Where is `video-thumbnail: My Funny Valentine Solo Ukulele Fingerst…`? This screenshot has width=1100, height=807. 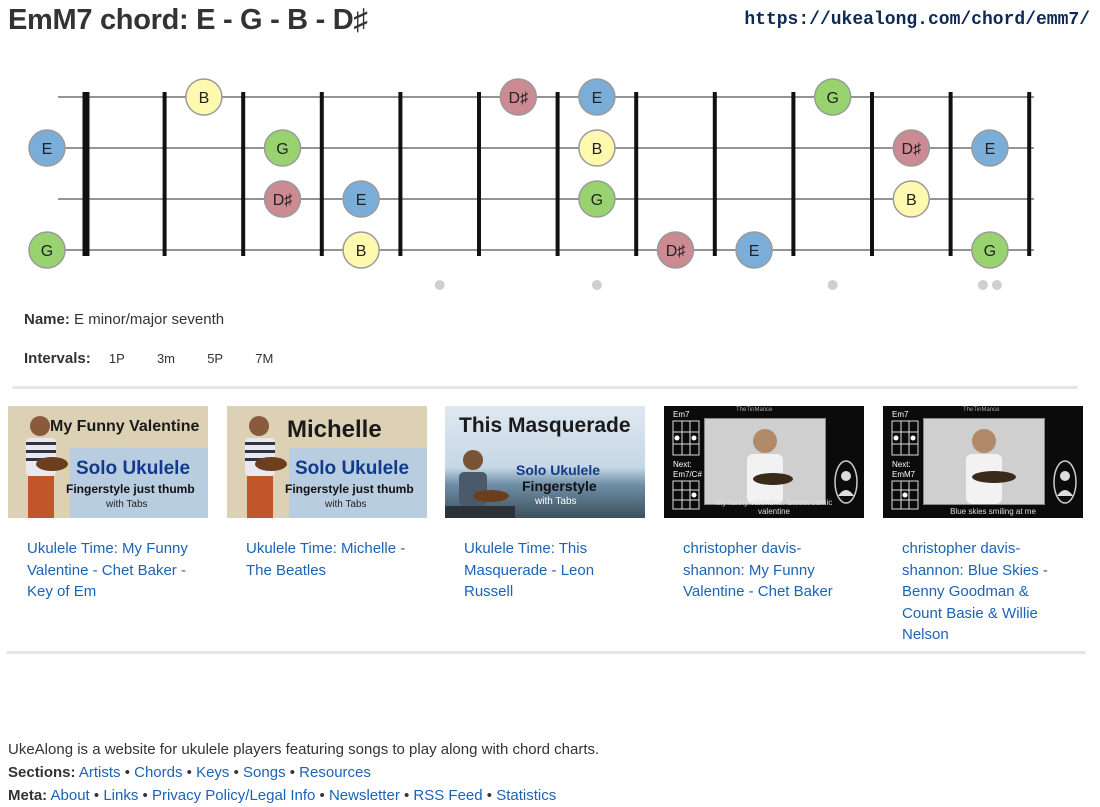
video-thumbnail: My Funny Valentine Solo Ukulele Fingerst… is located at coordinates (108, 462).